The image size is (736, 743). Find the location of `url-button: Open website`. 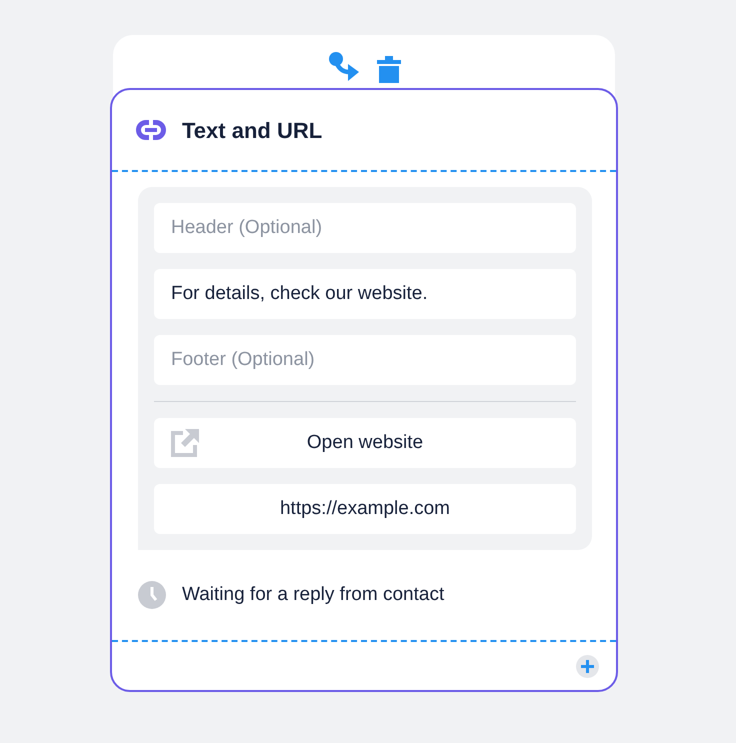

url-button: Open website is located at coordinates (365, 443).